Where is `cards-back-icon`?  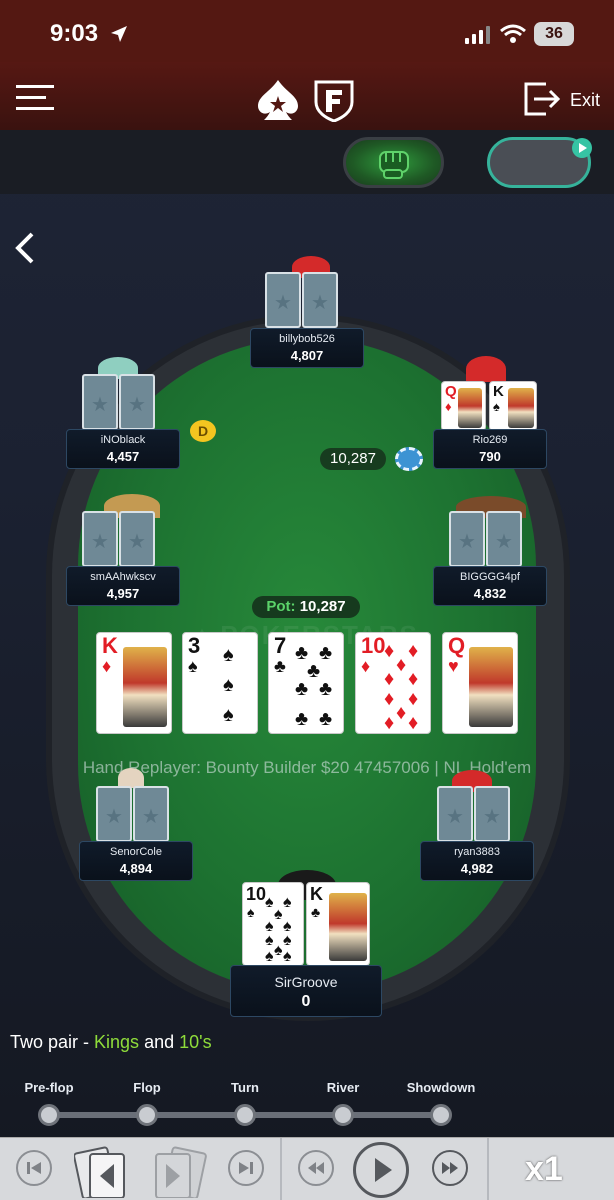
cards-back-icon is located at coordinates (99, 1173).